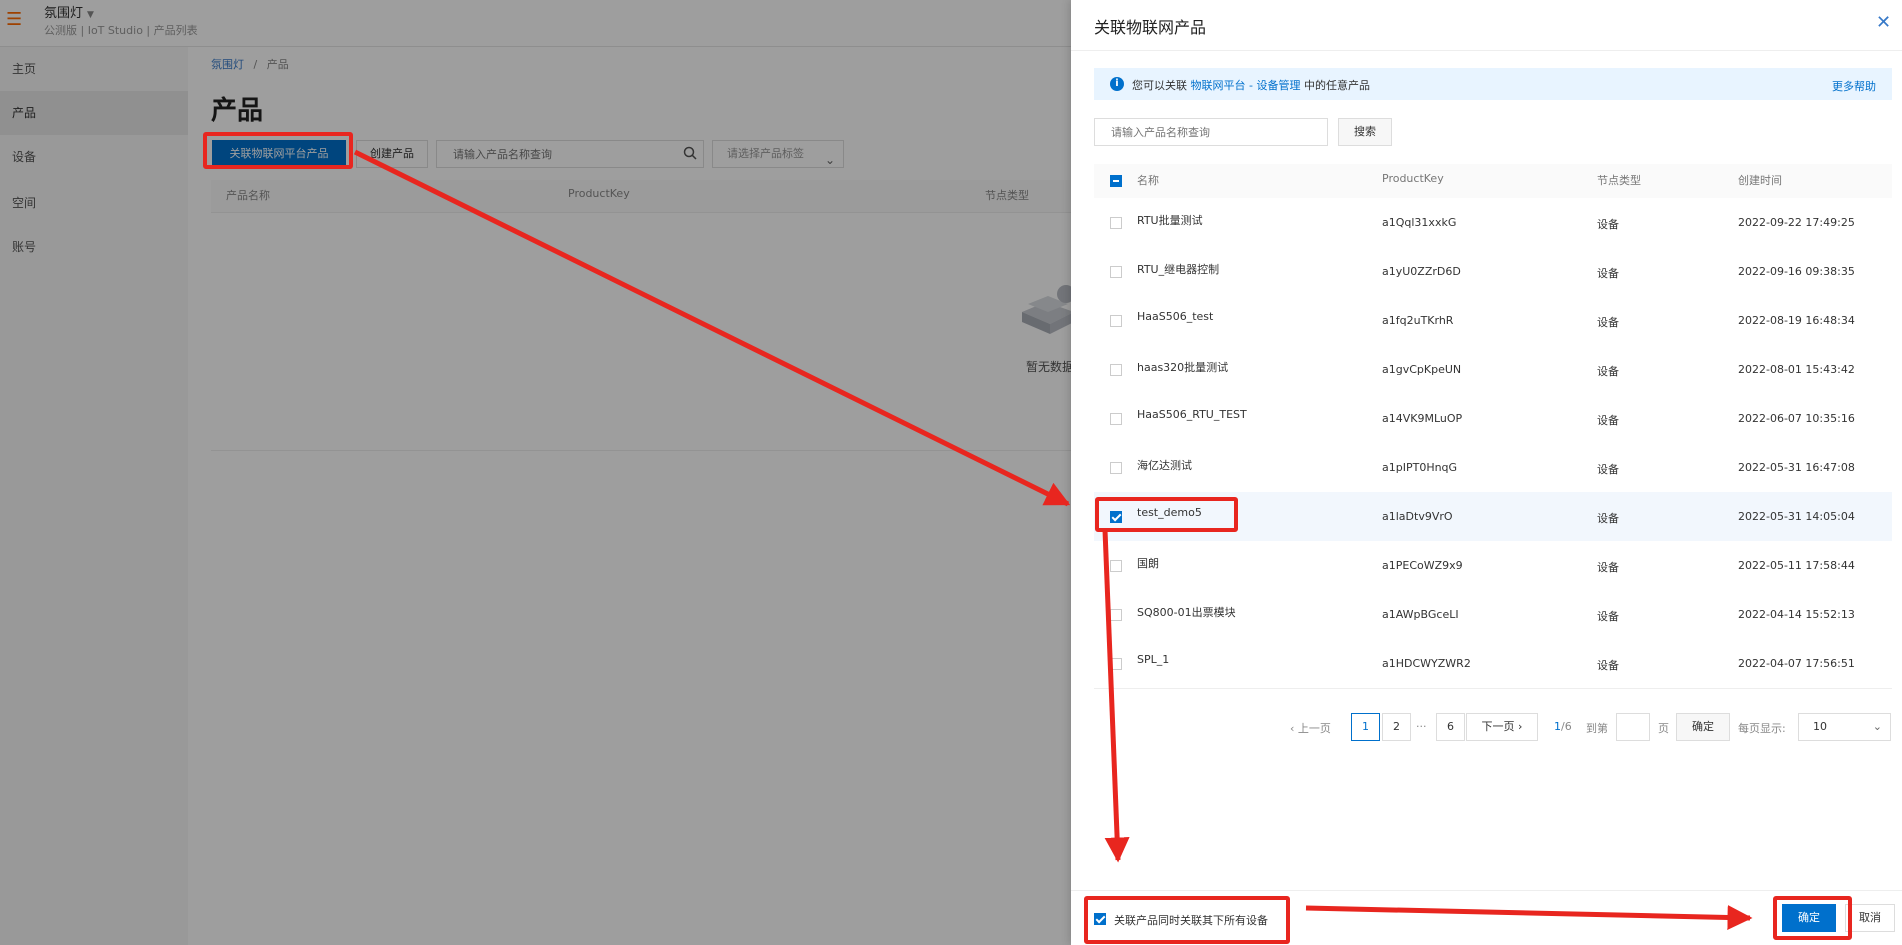 The height and width of the screenshot is (945, 1902). Describe the element at coordinates (1116, 696) in the screenshot. I see `arrow-to-footer-checkbox` at that location.